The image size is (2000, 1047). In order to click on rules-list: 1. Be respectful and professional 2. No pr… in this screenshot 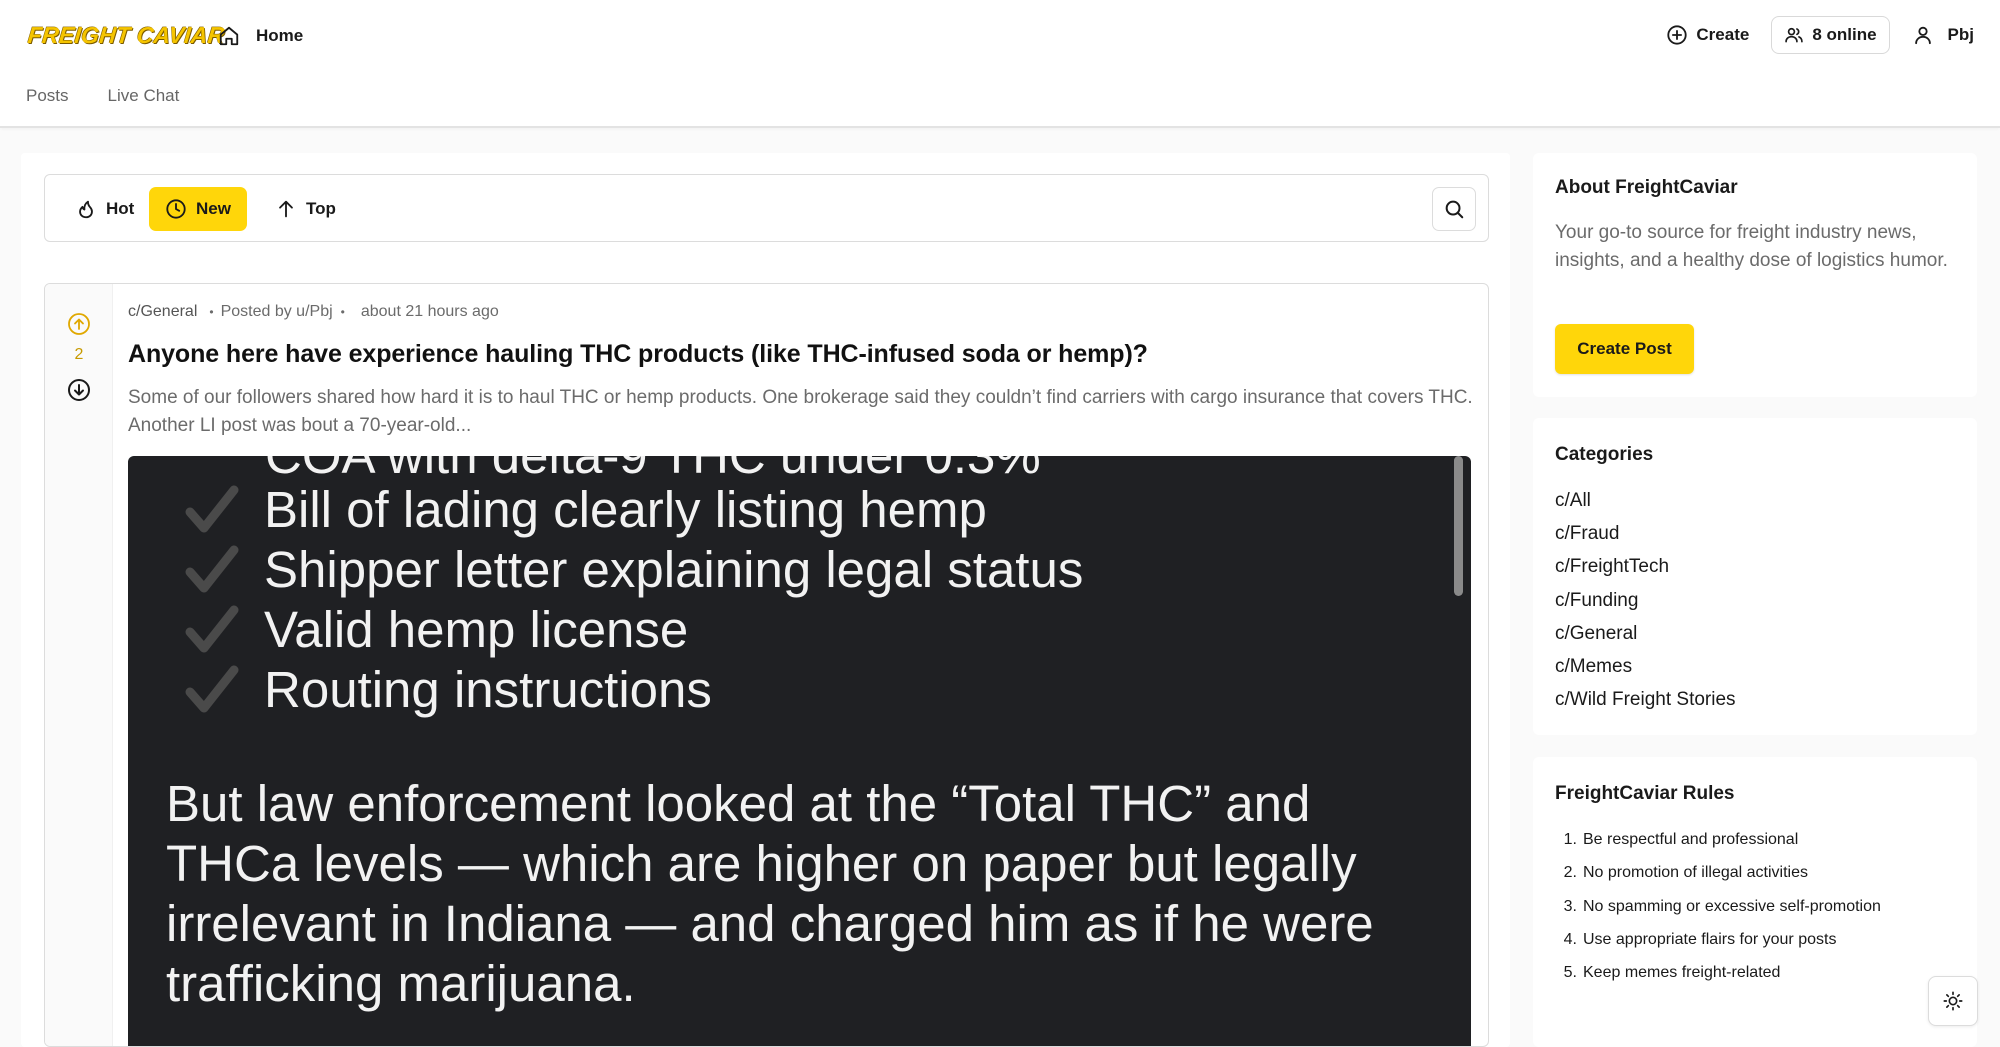, I will do `click(1718, 906)`.